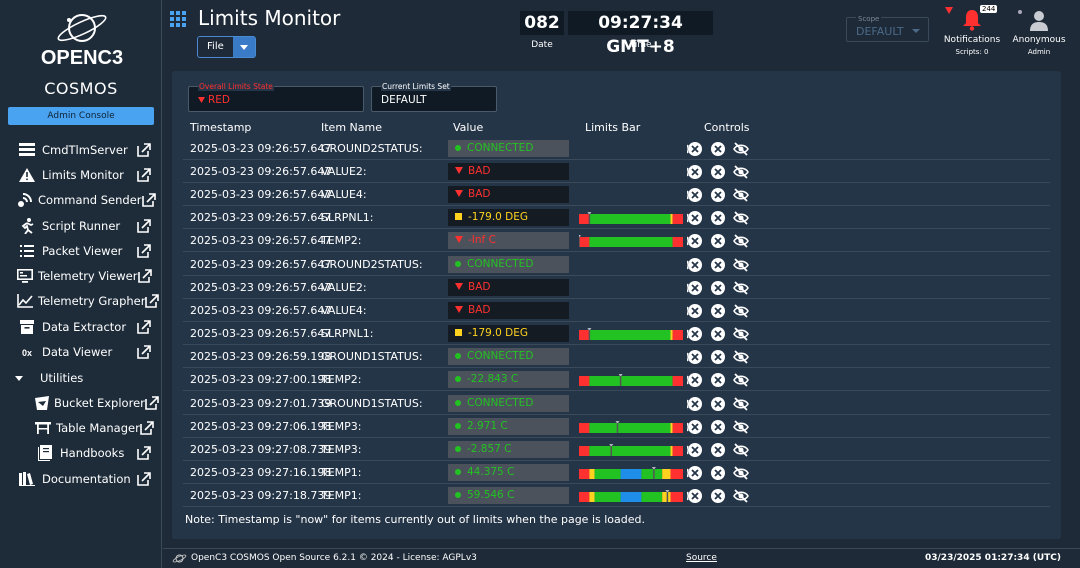 The width and height of the screenshot is (1080, 568). Describe the element at coordinates (372, 148) in the screenshot. I see `row-item-name: GROUND2STATUS:` at that location.